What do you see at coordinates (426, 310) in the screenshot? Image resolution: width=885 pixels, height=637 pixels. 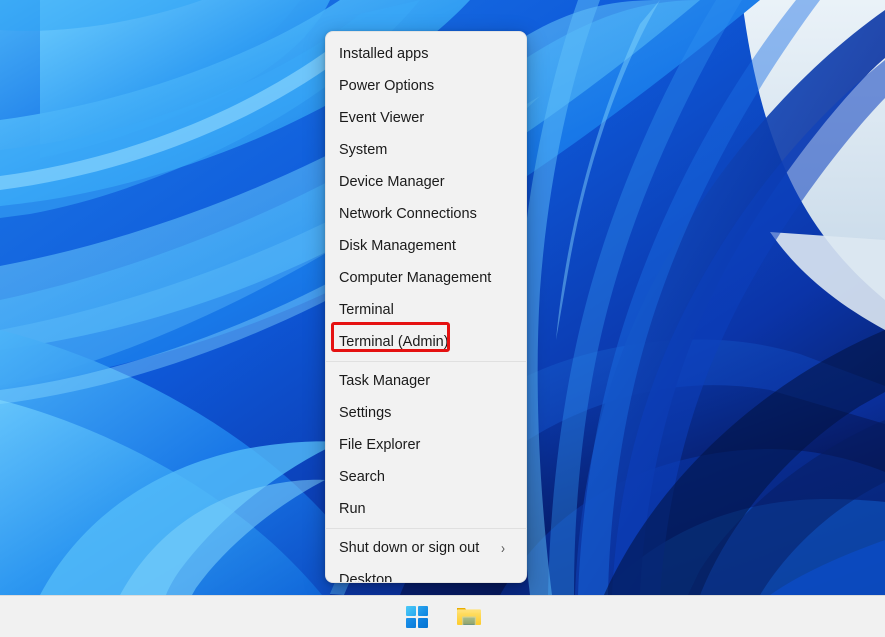 I see `menu-item-terminal: Terminal` at bounding box center [426, 310].